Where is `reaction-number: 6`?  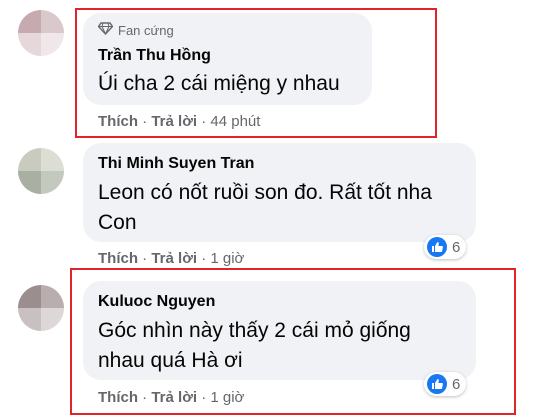 reaction-number: 6 is located at coordinates (456, 247).